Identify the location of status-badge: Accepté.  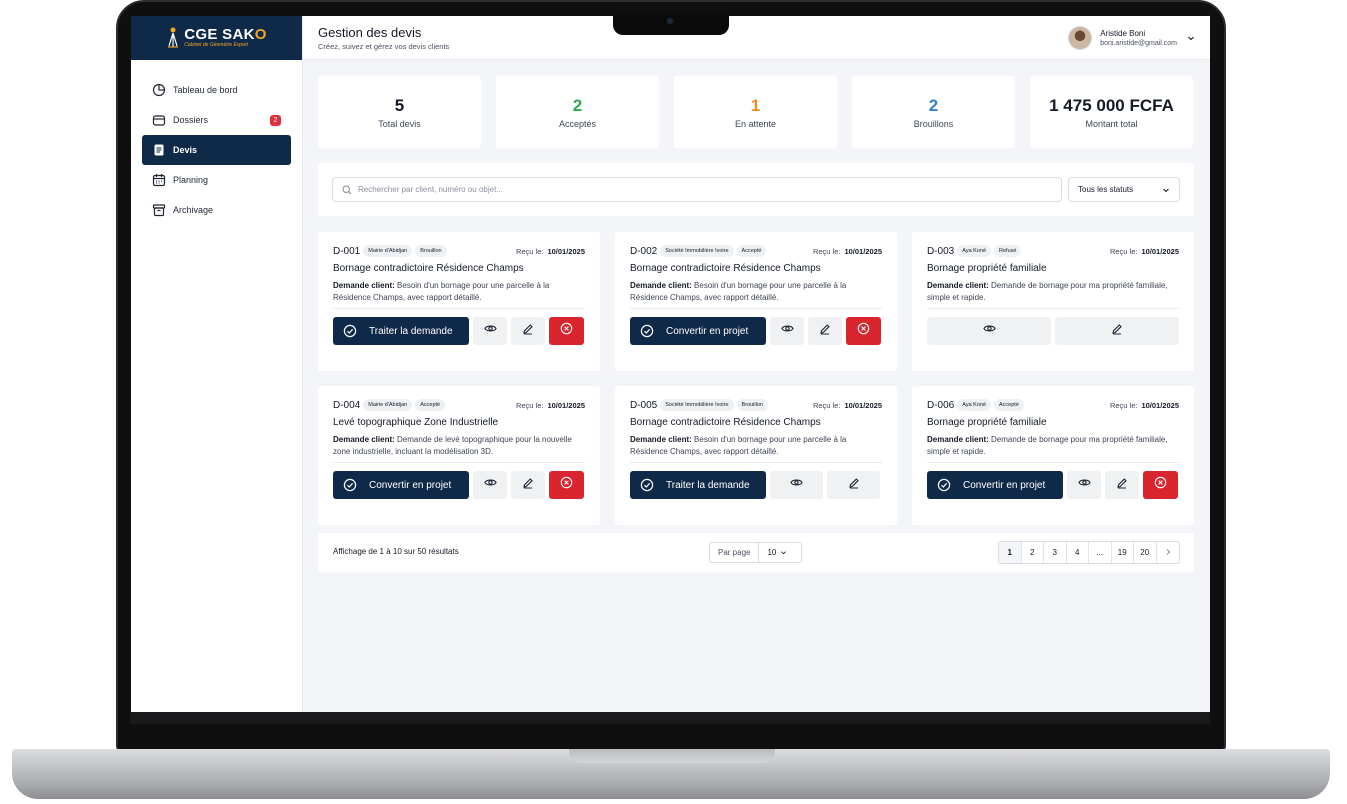
(430, 405).